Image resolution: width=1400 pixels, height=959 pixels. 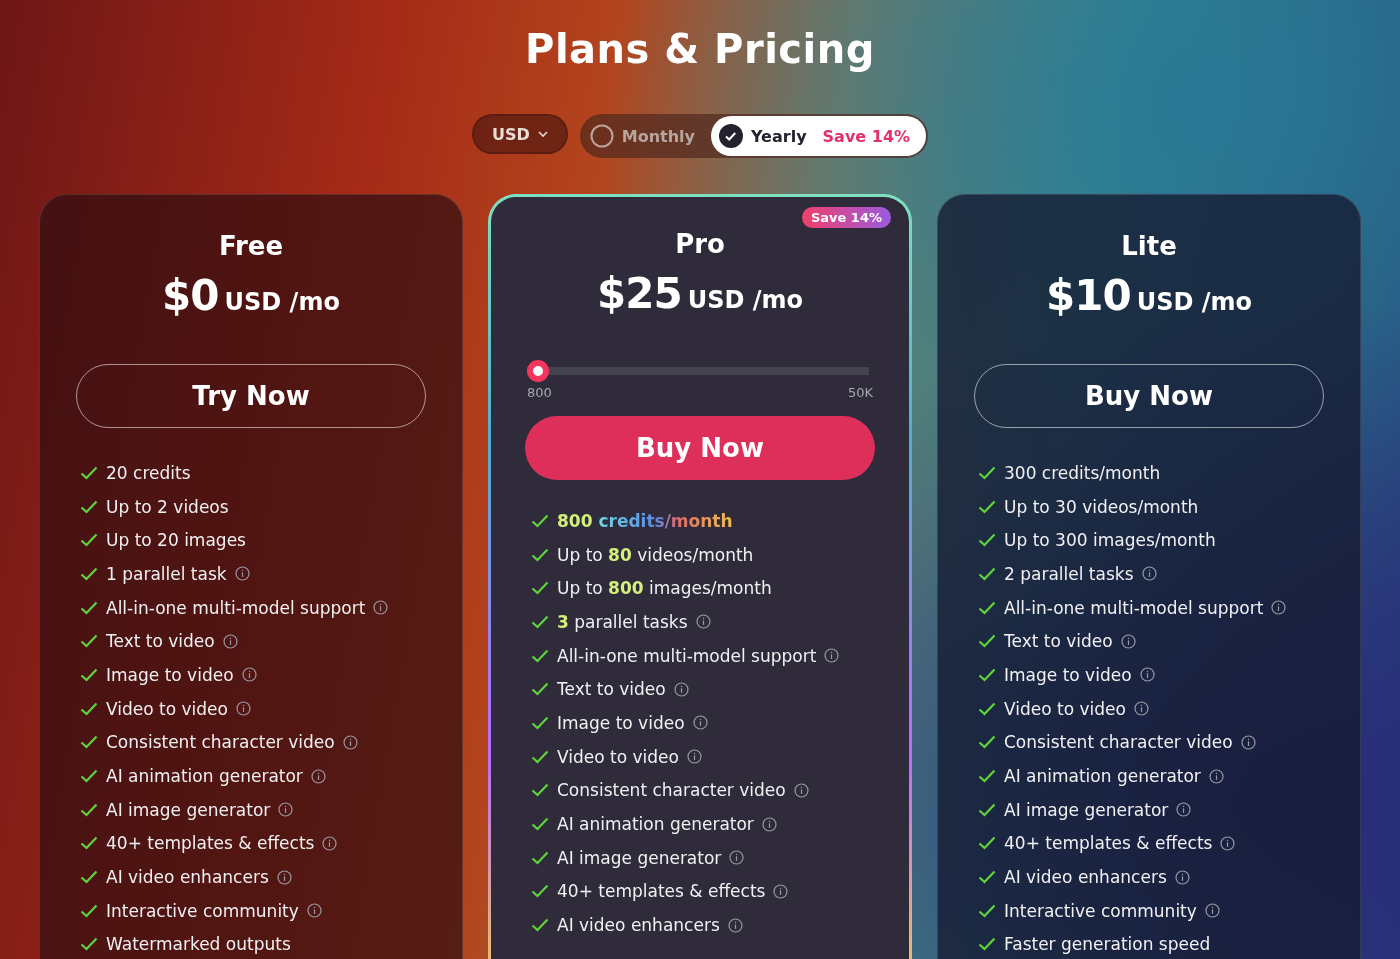 I want to click on feature-text: 2 parallel tasks, so click(x=1069, y=573).